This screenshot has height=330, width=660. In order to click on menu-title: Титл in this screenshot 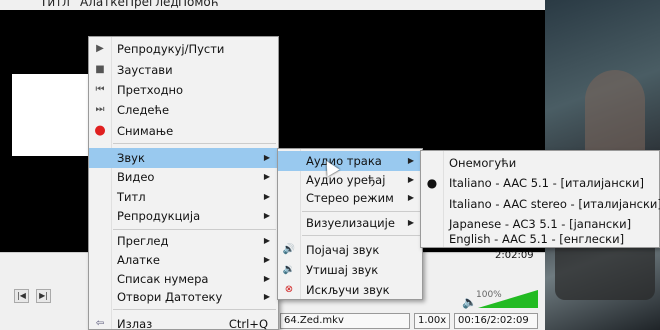, I will do `click(55, 4)`.